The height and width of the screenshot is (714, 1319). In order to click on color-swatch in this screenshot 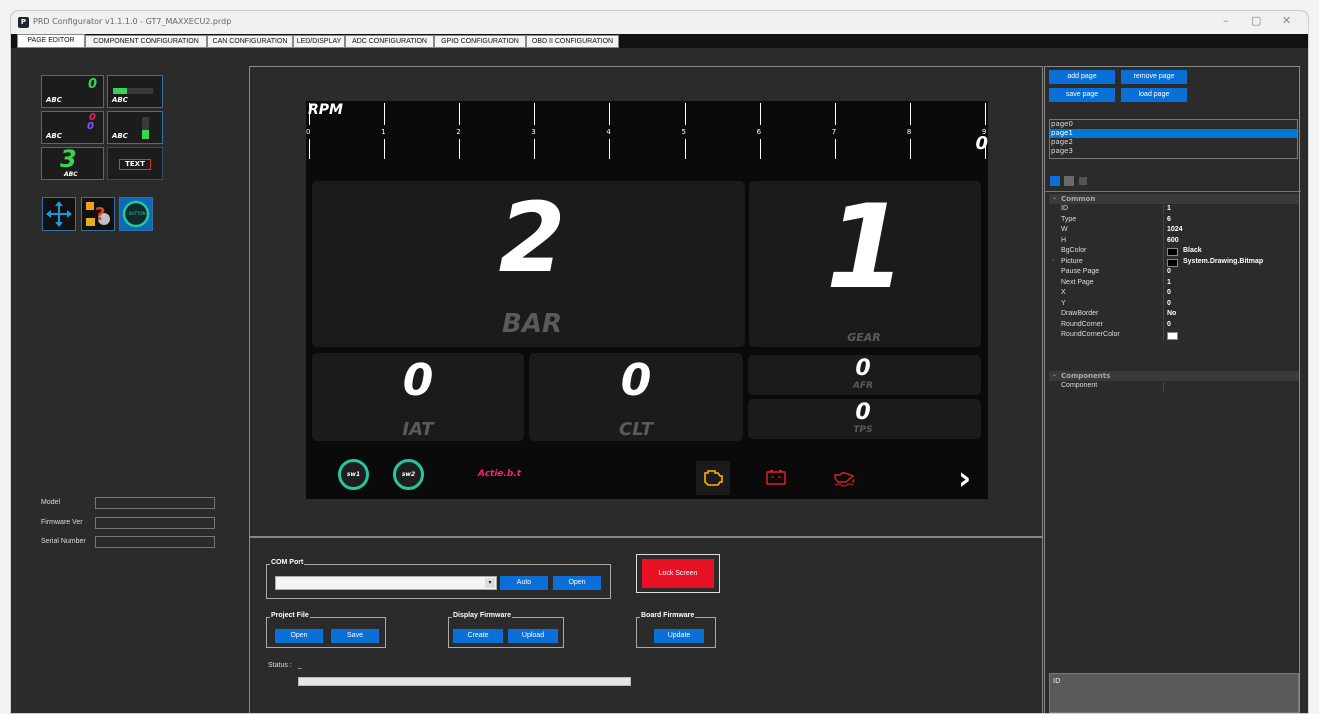, I will do `click(1172, 262)`.